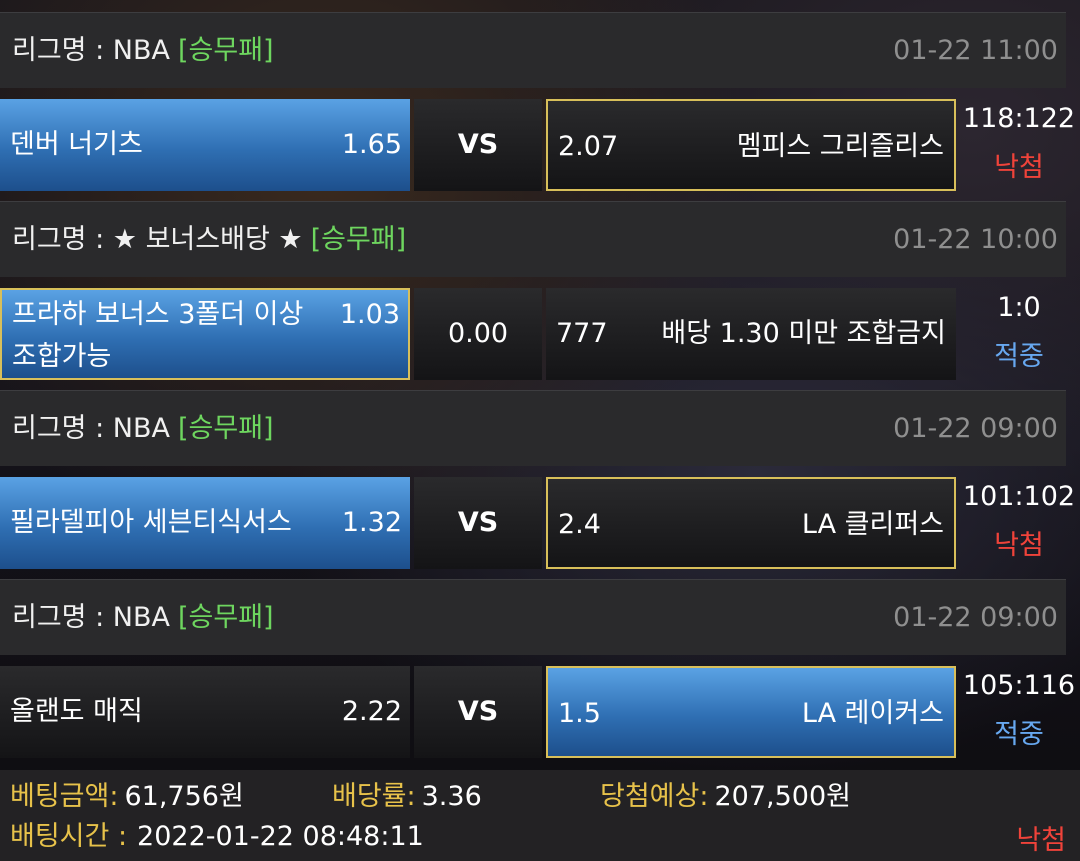  I want to click on away-team-name: 멤피스 그리즐리스, so click(840, 146).